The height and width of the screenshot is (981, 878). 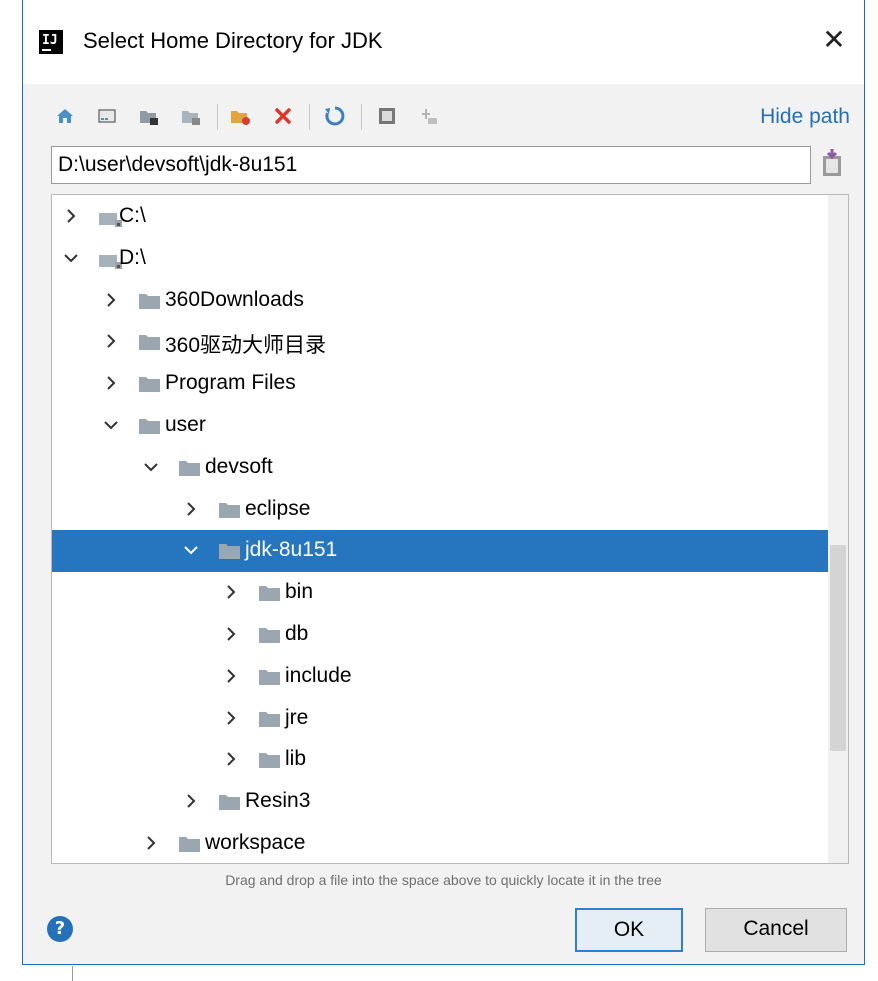 I want to click on tree-row: jre, so click(x=440, y=719).